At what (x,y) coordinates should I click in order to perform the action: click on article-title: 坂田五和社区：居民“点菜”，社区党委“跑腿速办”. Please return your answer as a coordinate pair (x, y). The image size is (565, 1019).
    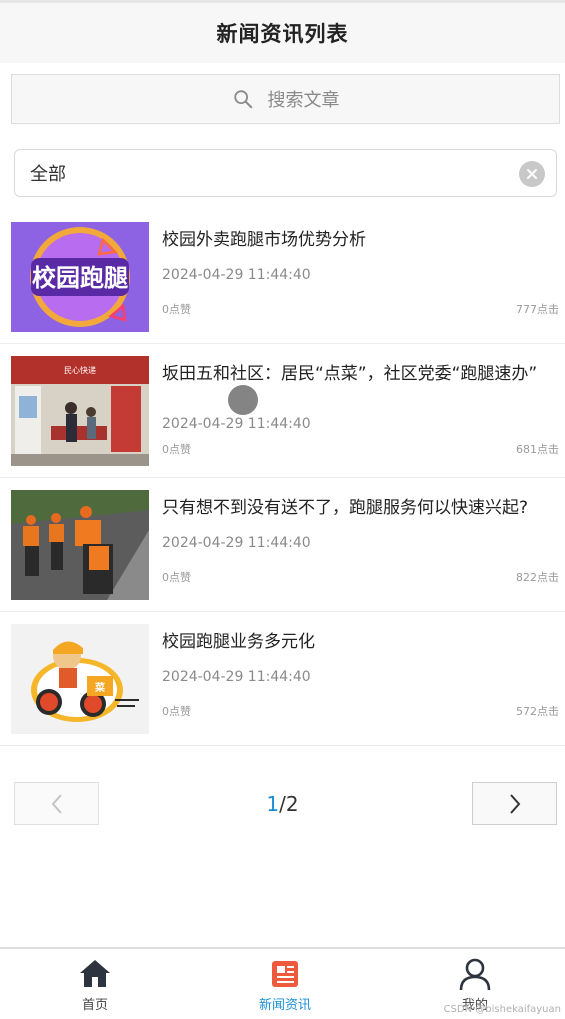
    Looking at the image, I should click on (359, 374).